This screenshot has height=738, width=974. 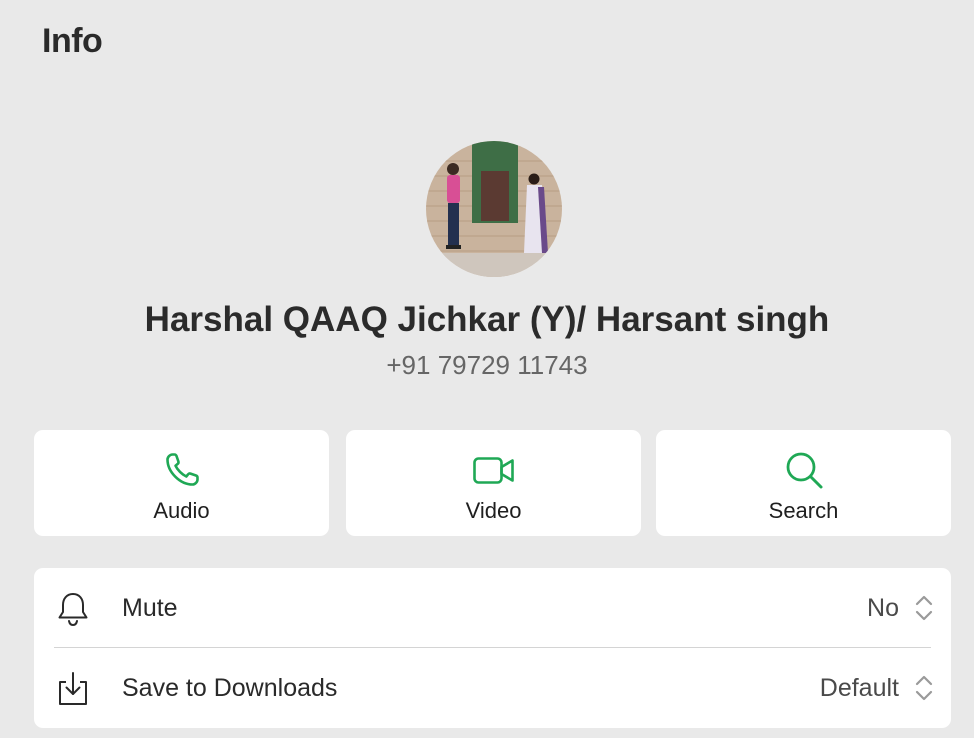 I want to click on mute-value: No, so click(x=883, y=608).